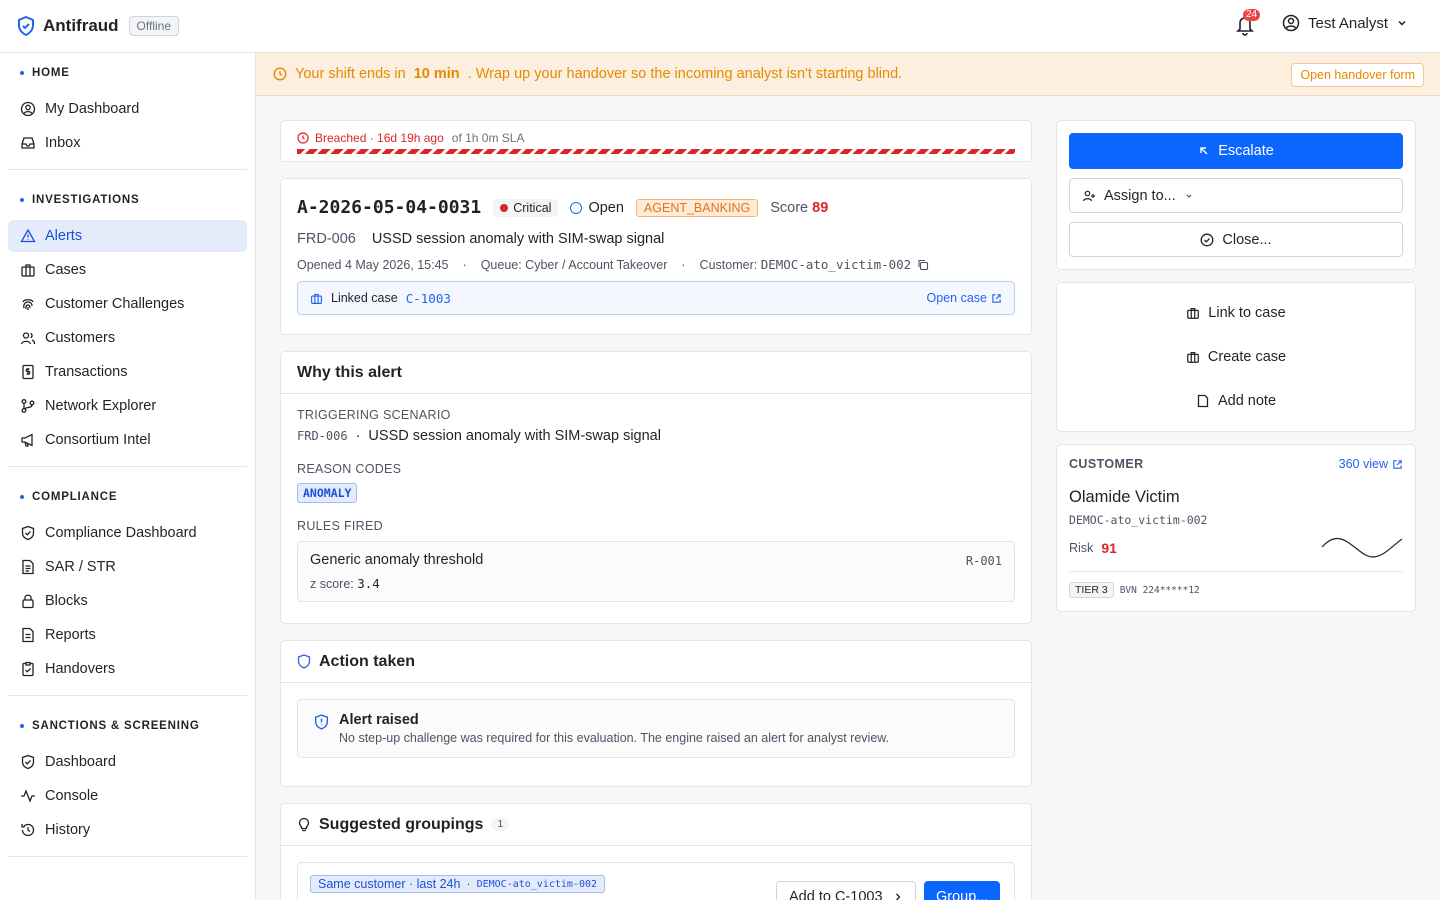 Image resolution: width=1440 pixels, height=900 pixels. Describe the element at coordinates (1291, 23) in the screenshot. I see `user-circle-icon` at that location.